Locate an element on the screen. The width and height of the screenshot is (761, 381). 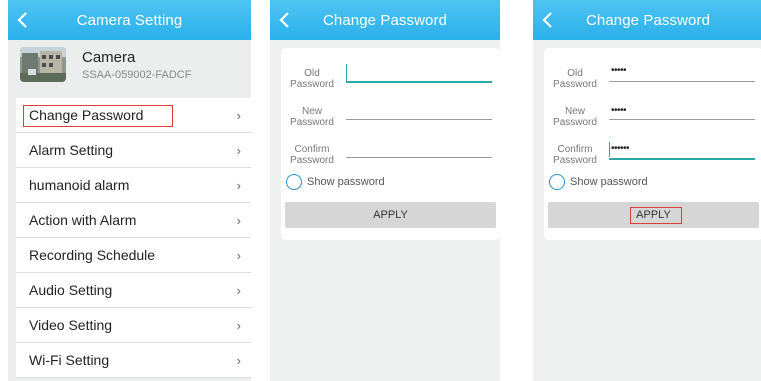
new-password-field: New Password ••••• is located at coordinates (652, 121).